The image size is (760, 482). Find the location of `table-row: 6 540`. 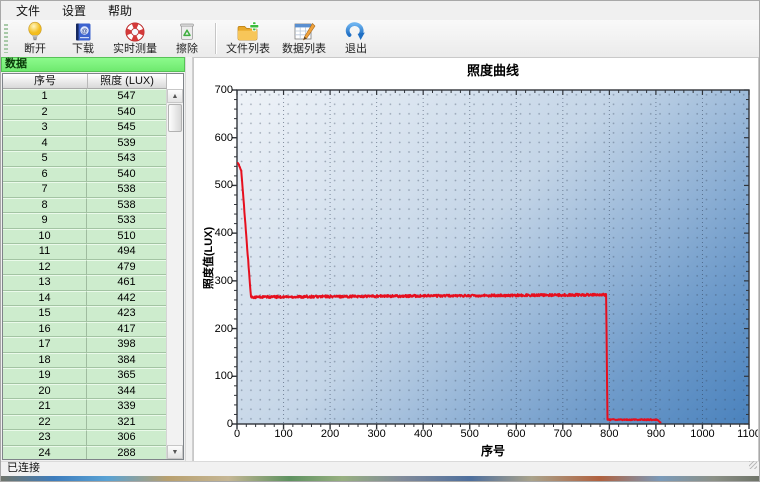

table-row: 6 540 is located at coordinates (85, 174).